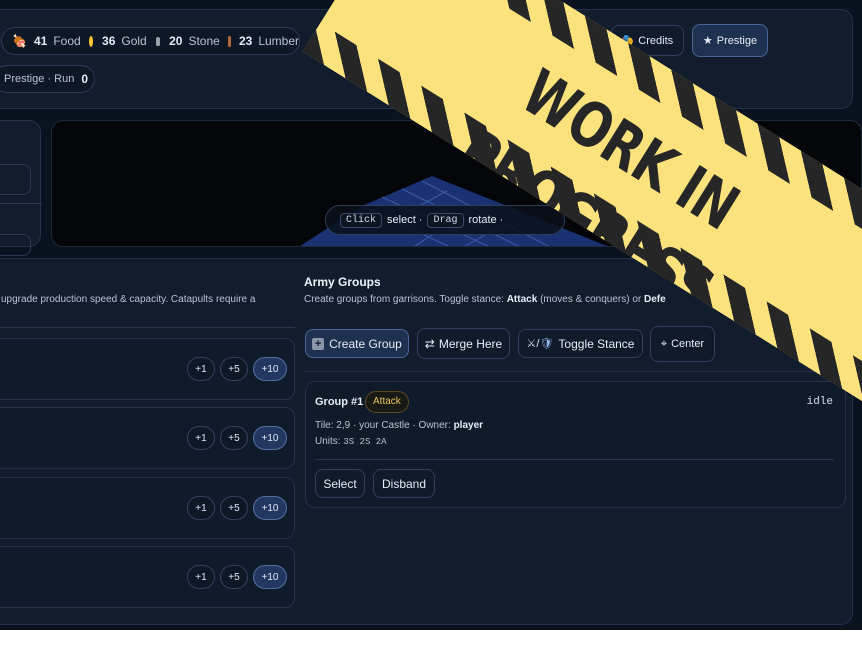  Describe the element at coordinates (569, 371) in the screenshot. I see `army-divider` at that location.